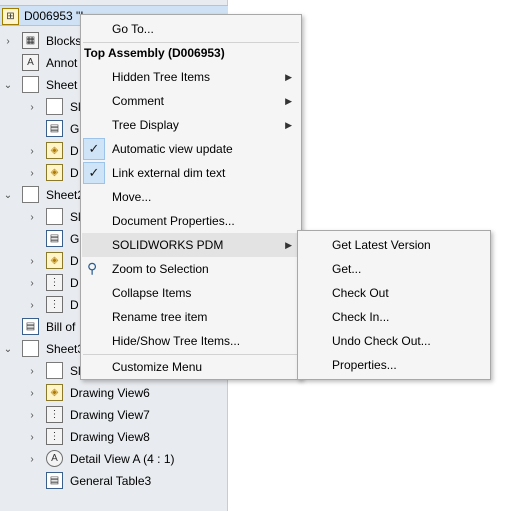 The image size is (509, 511). What do you see at coordinates (65, 349) in the screenshot?
I see `tree-item-label: Sheet3` at bounding box center [65, 349].